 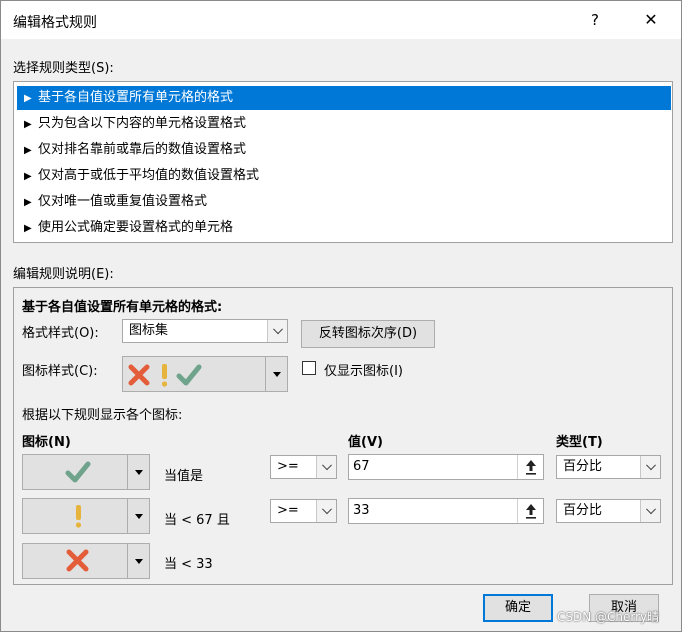 I want to click on row2-value-picker, so click(x=530, y=511).